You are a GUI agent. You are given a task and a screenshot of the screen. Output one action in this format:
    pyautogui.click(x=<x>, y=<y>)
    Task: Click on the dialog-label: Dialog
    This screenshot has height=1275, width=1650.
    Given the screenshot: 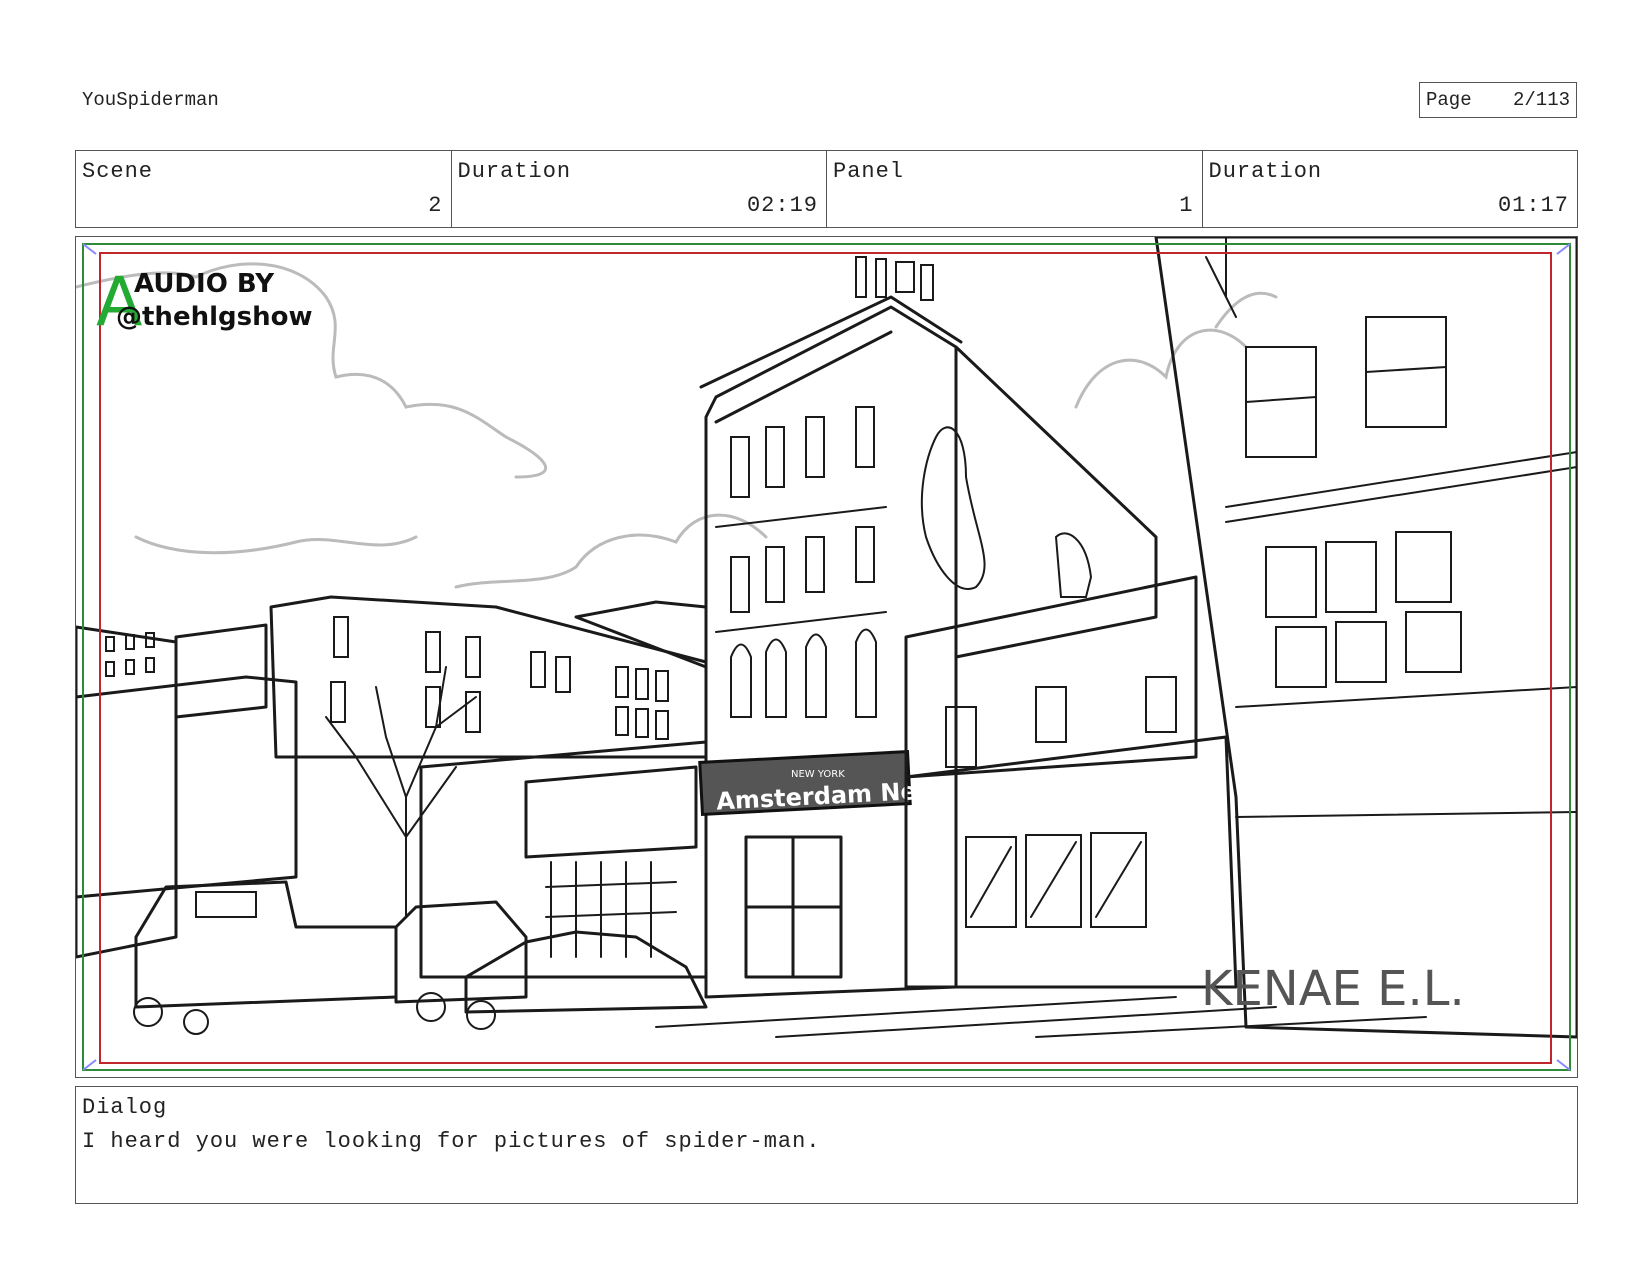 What is the action you would take?
    pyautogui.click(x=125, y=1107)
    